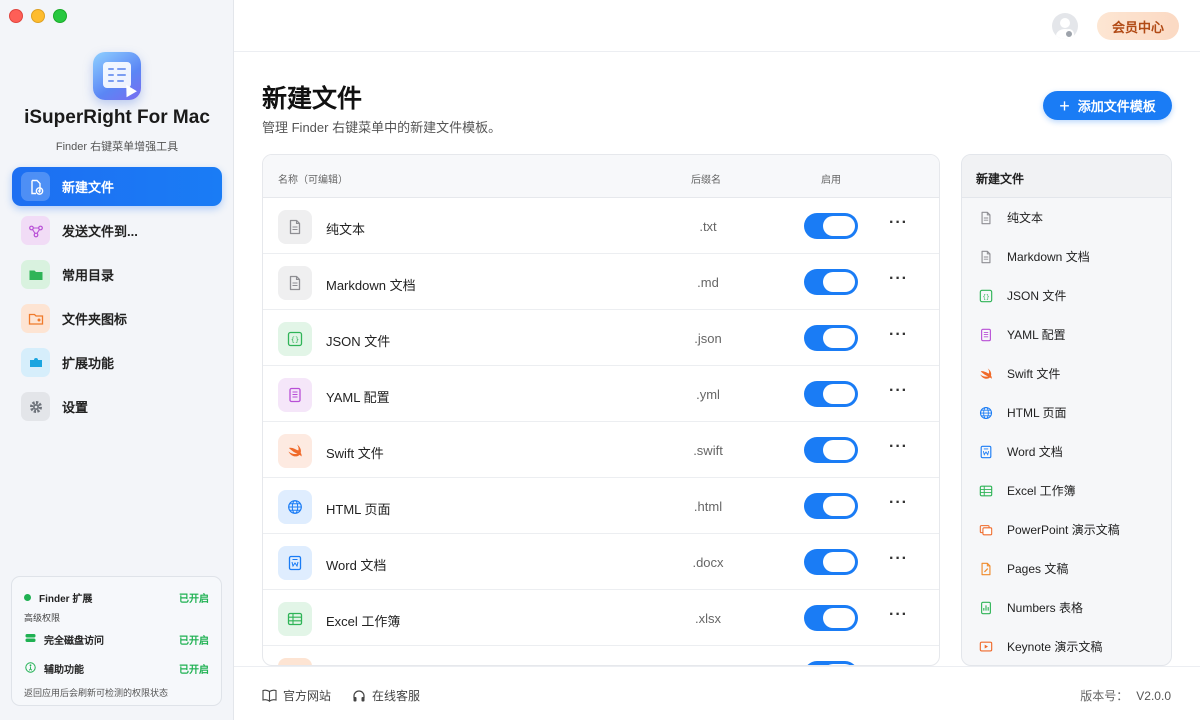  Describe the element at coordinates (35, 230) in the screenshot. I see `share-icon` at that location.